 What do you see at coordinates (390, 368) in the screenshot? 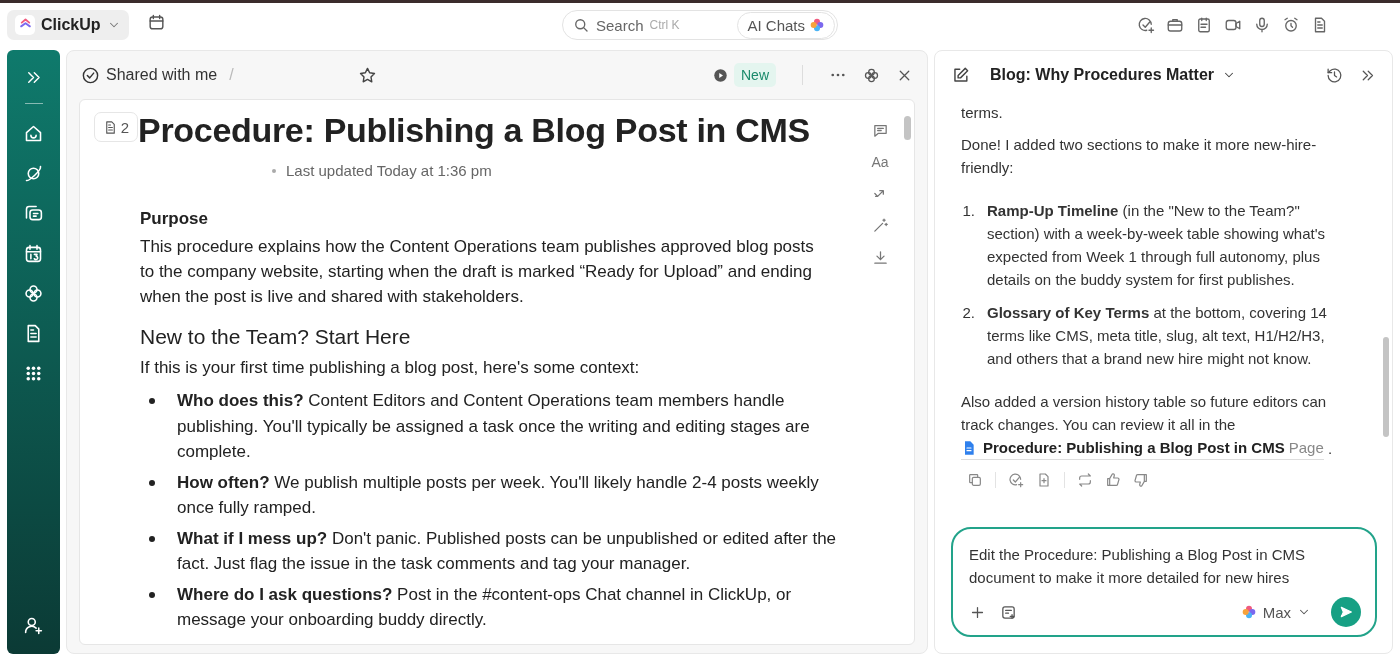
I see `paragraph: If this is your first time publishing a blog post, here's some context:` at bounding box center [390, 368].